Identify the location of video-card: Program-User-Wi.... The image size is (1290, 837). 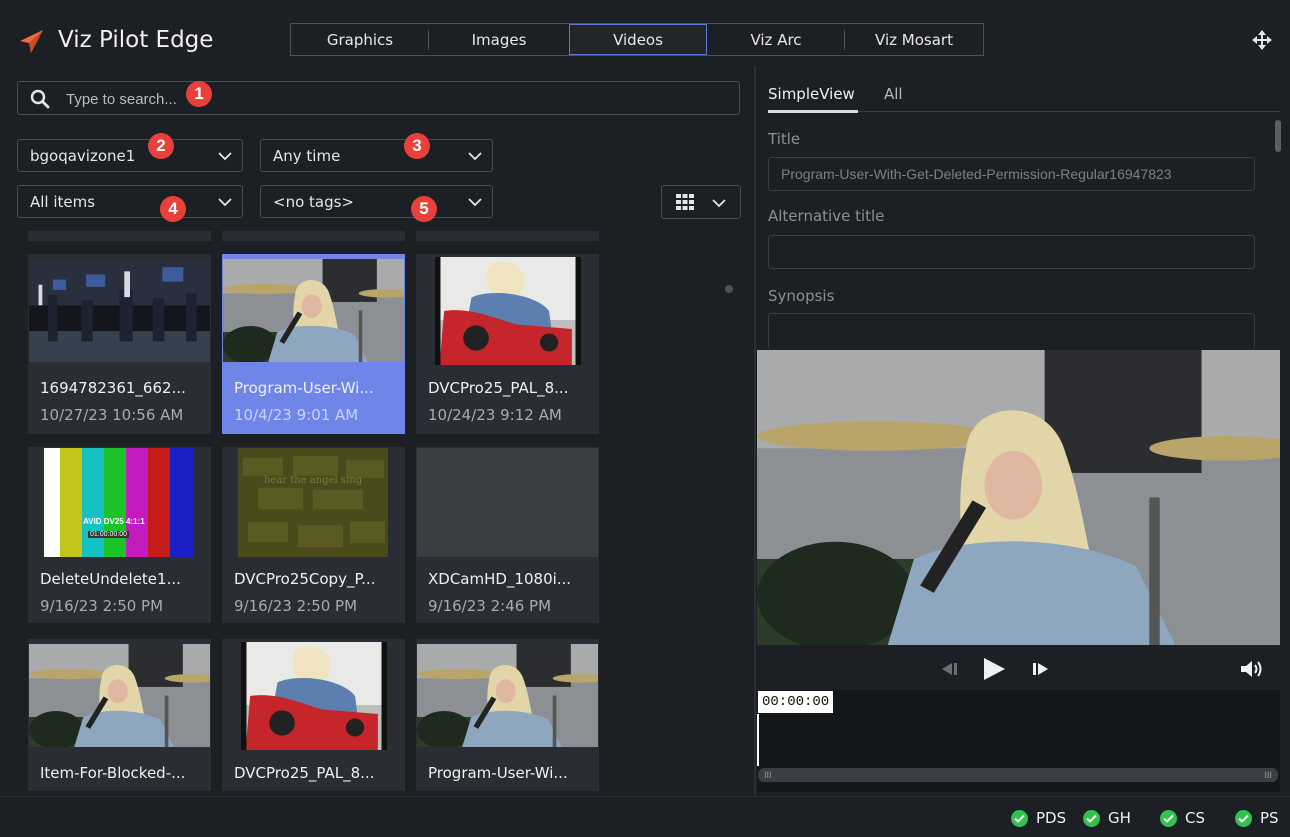
(507, 715).